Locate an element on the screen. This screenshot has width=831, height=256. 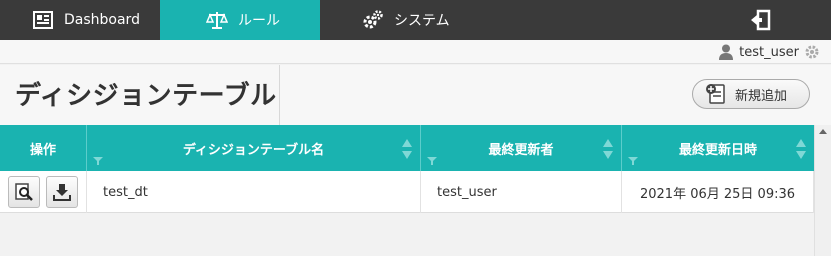
scroll-up-arrow-icon is located at coordinates (823, 131).